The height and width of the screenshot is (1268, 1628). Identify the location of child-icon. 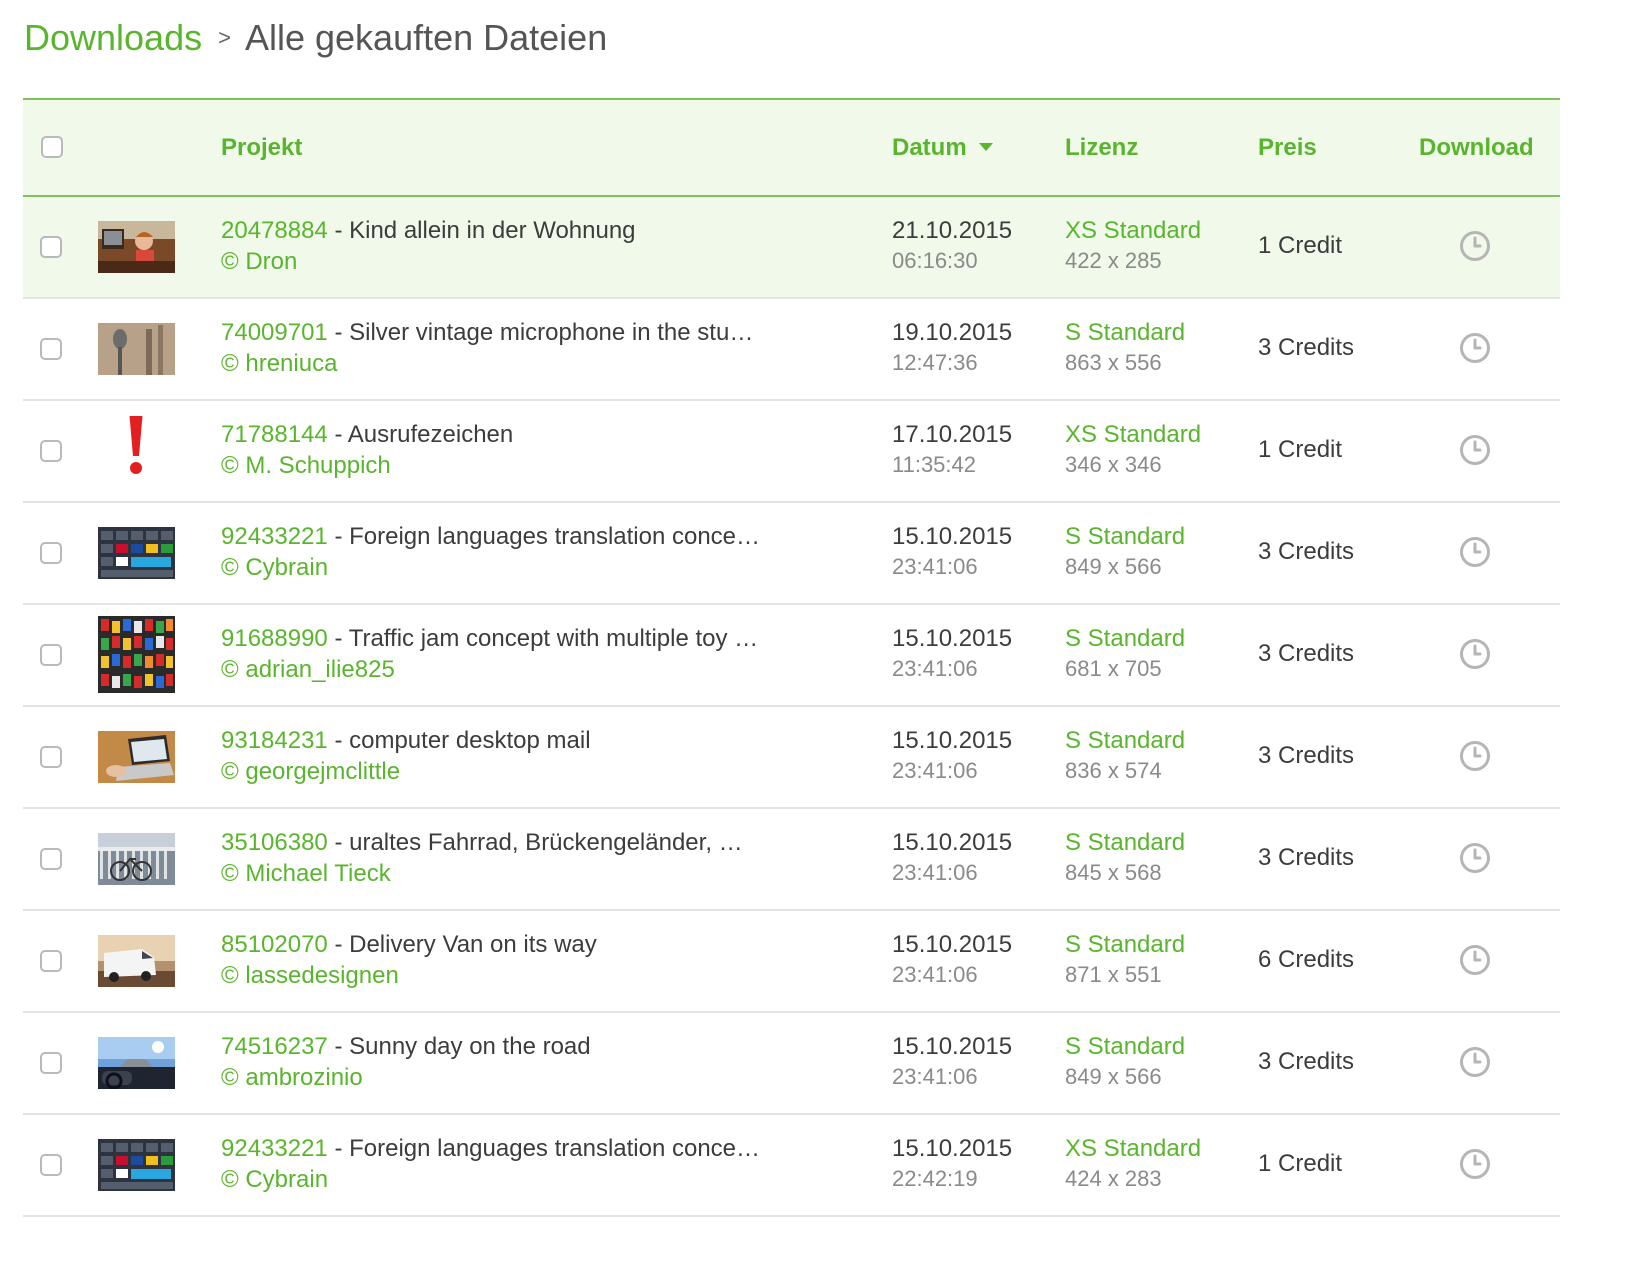
(136, 247).